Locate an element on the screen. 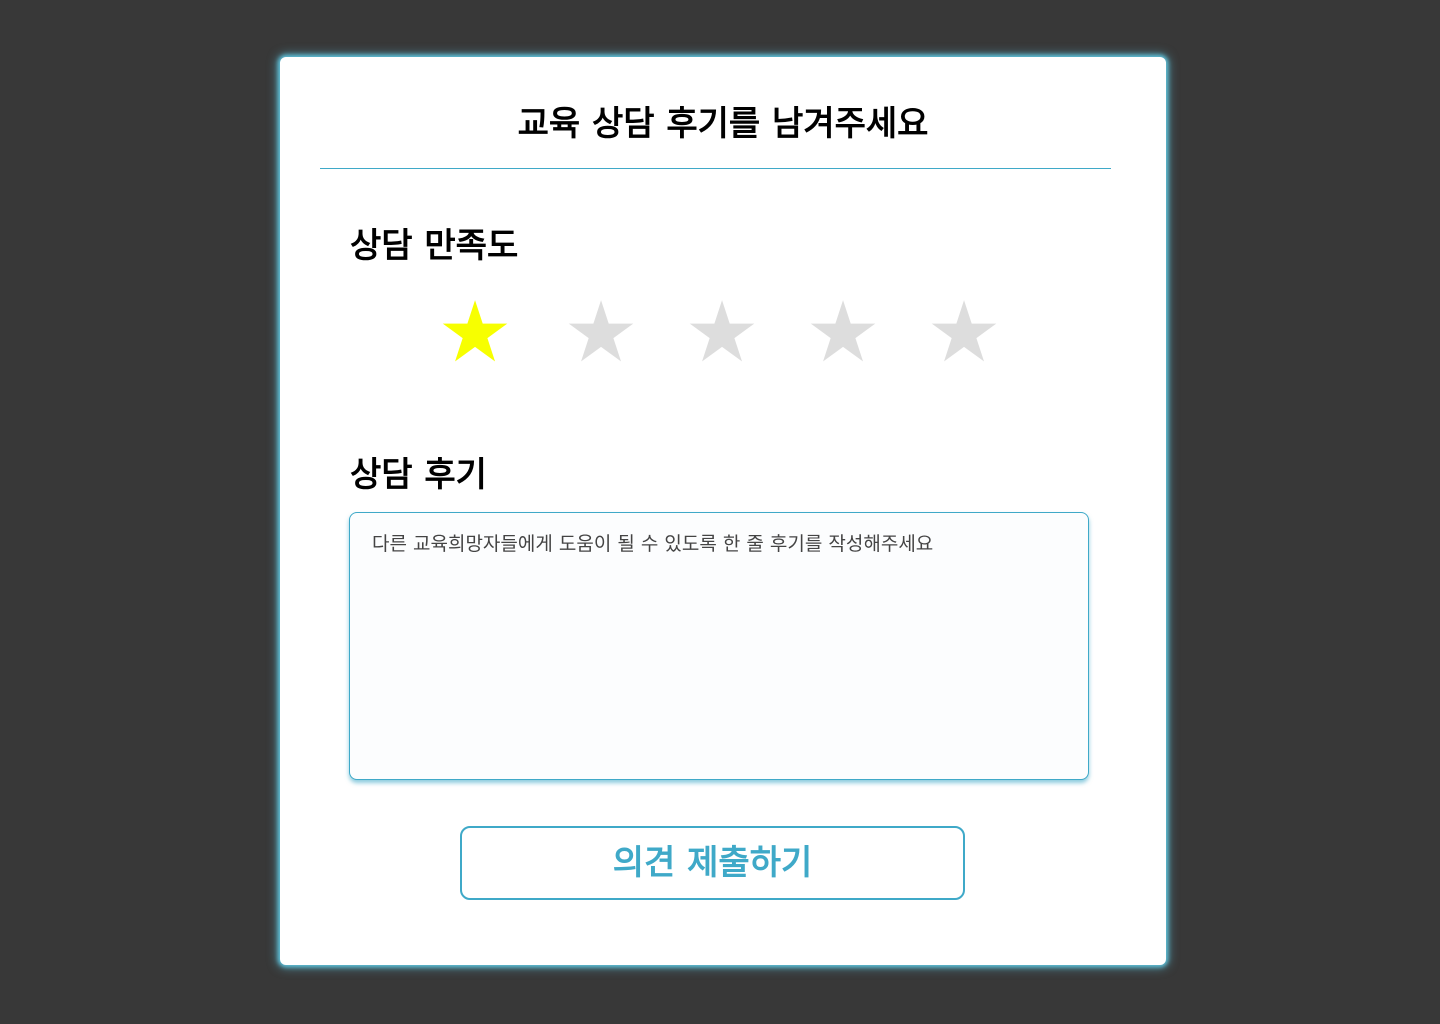 This screenshot has height=1024, width=1440. star-4-icon: ★ is located at coordinates (843, 332).